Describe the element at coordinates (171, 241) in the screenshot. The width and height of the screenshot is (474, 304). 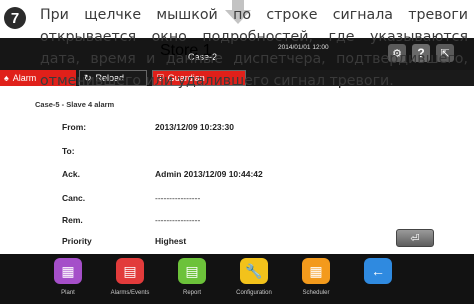
I see `priority-value: Highest` at that location.